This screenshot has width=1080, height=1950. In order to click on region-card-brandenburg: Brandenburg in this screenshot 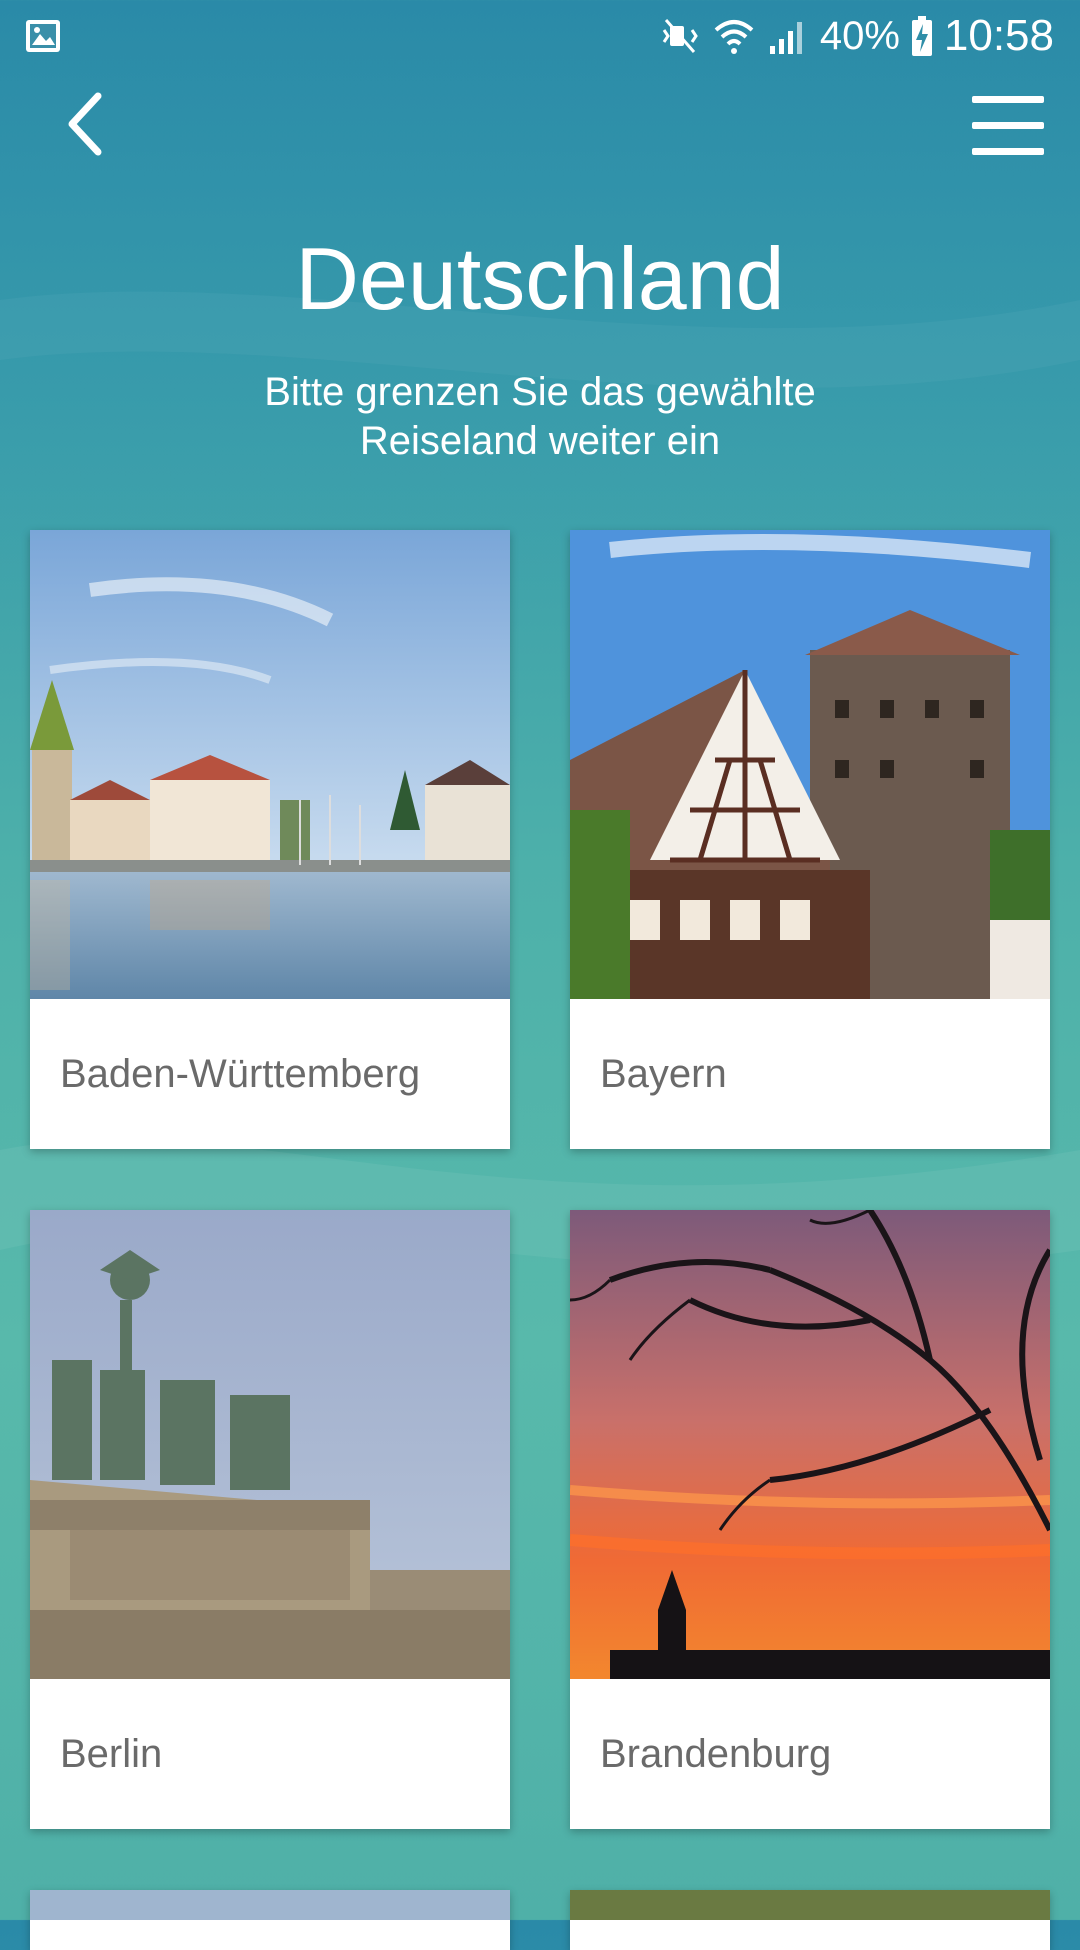, I will do `click(810, 1519)`.